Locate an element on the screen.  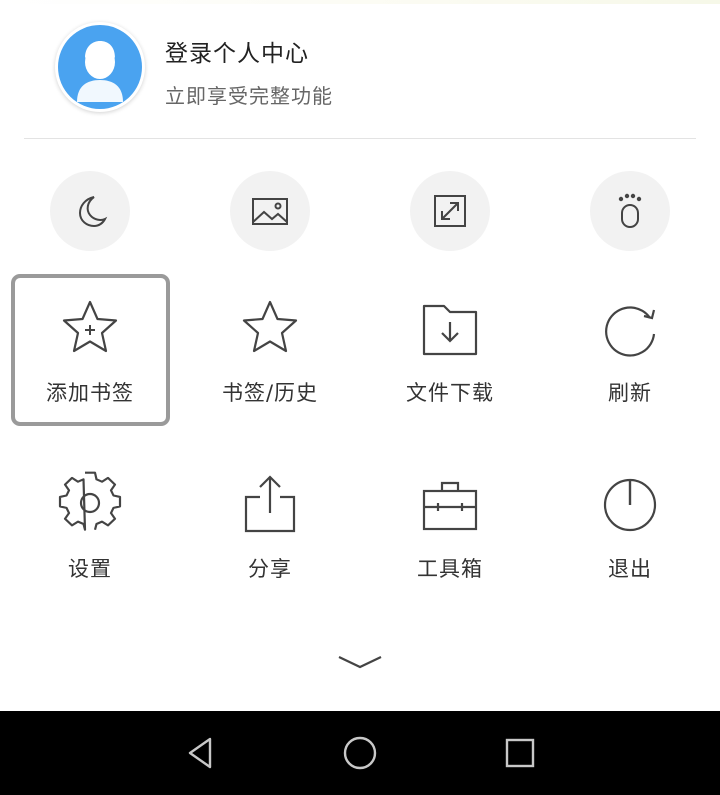
exit-label: 退出 is located at coordinates (630, 569).